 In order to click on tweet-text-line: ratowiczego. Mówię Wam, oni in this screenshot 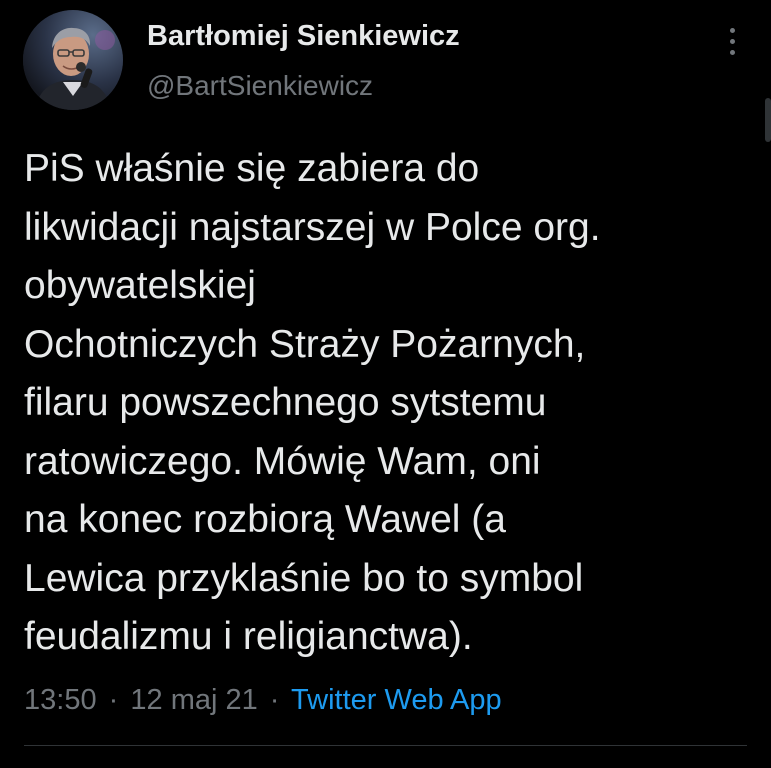, I will do `click(282, 461)`.